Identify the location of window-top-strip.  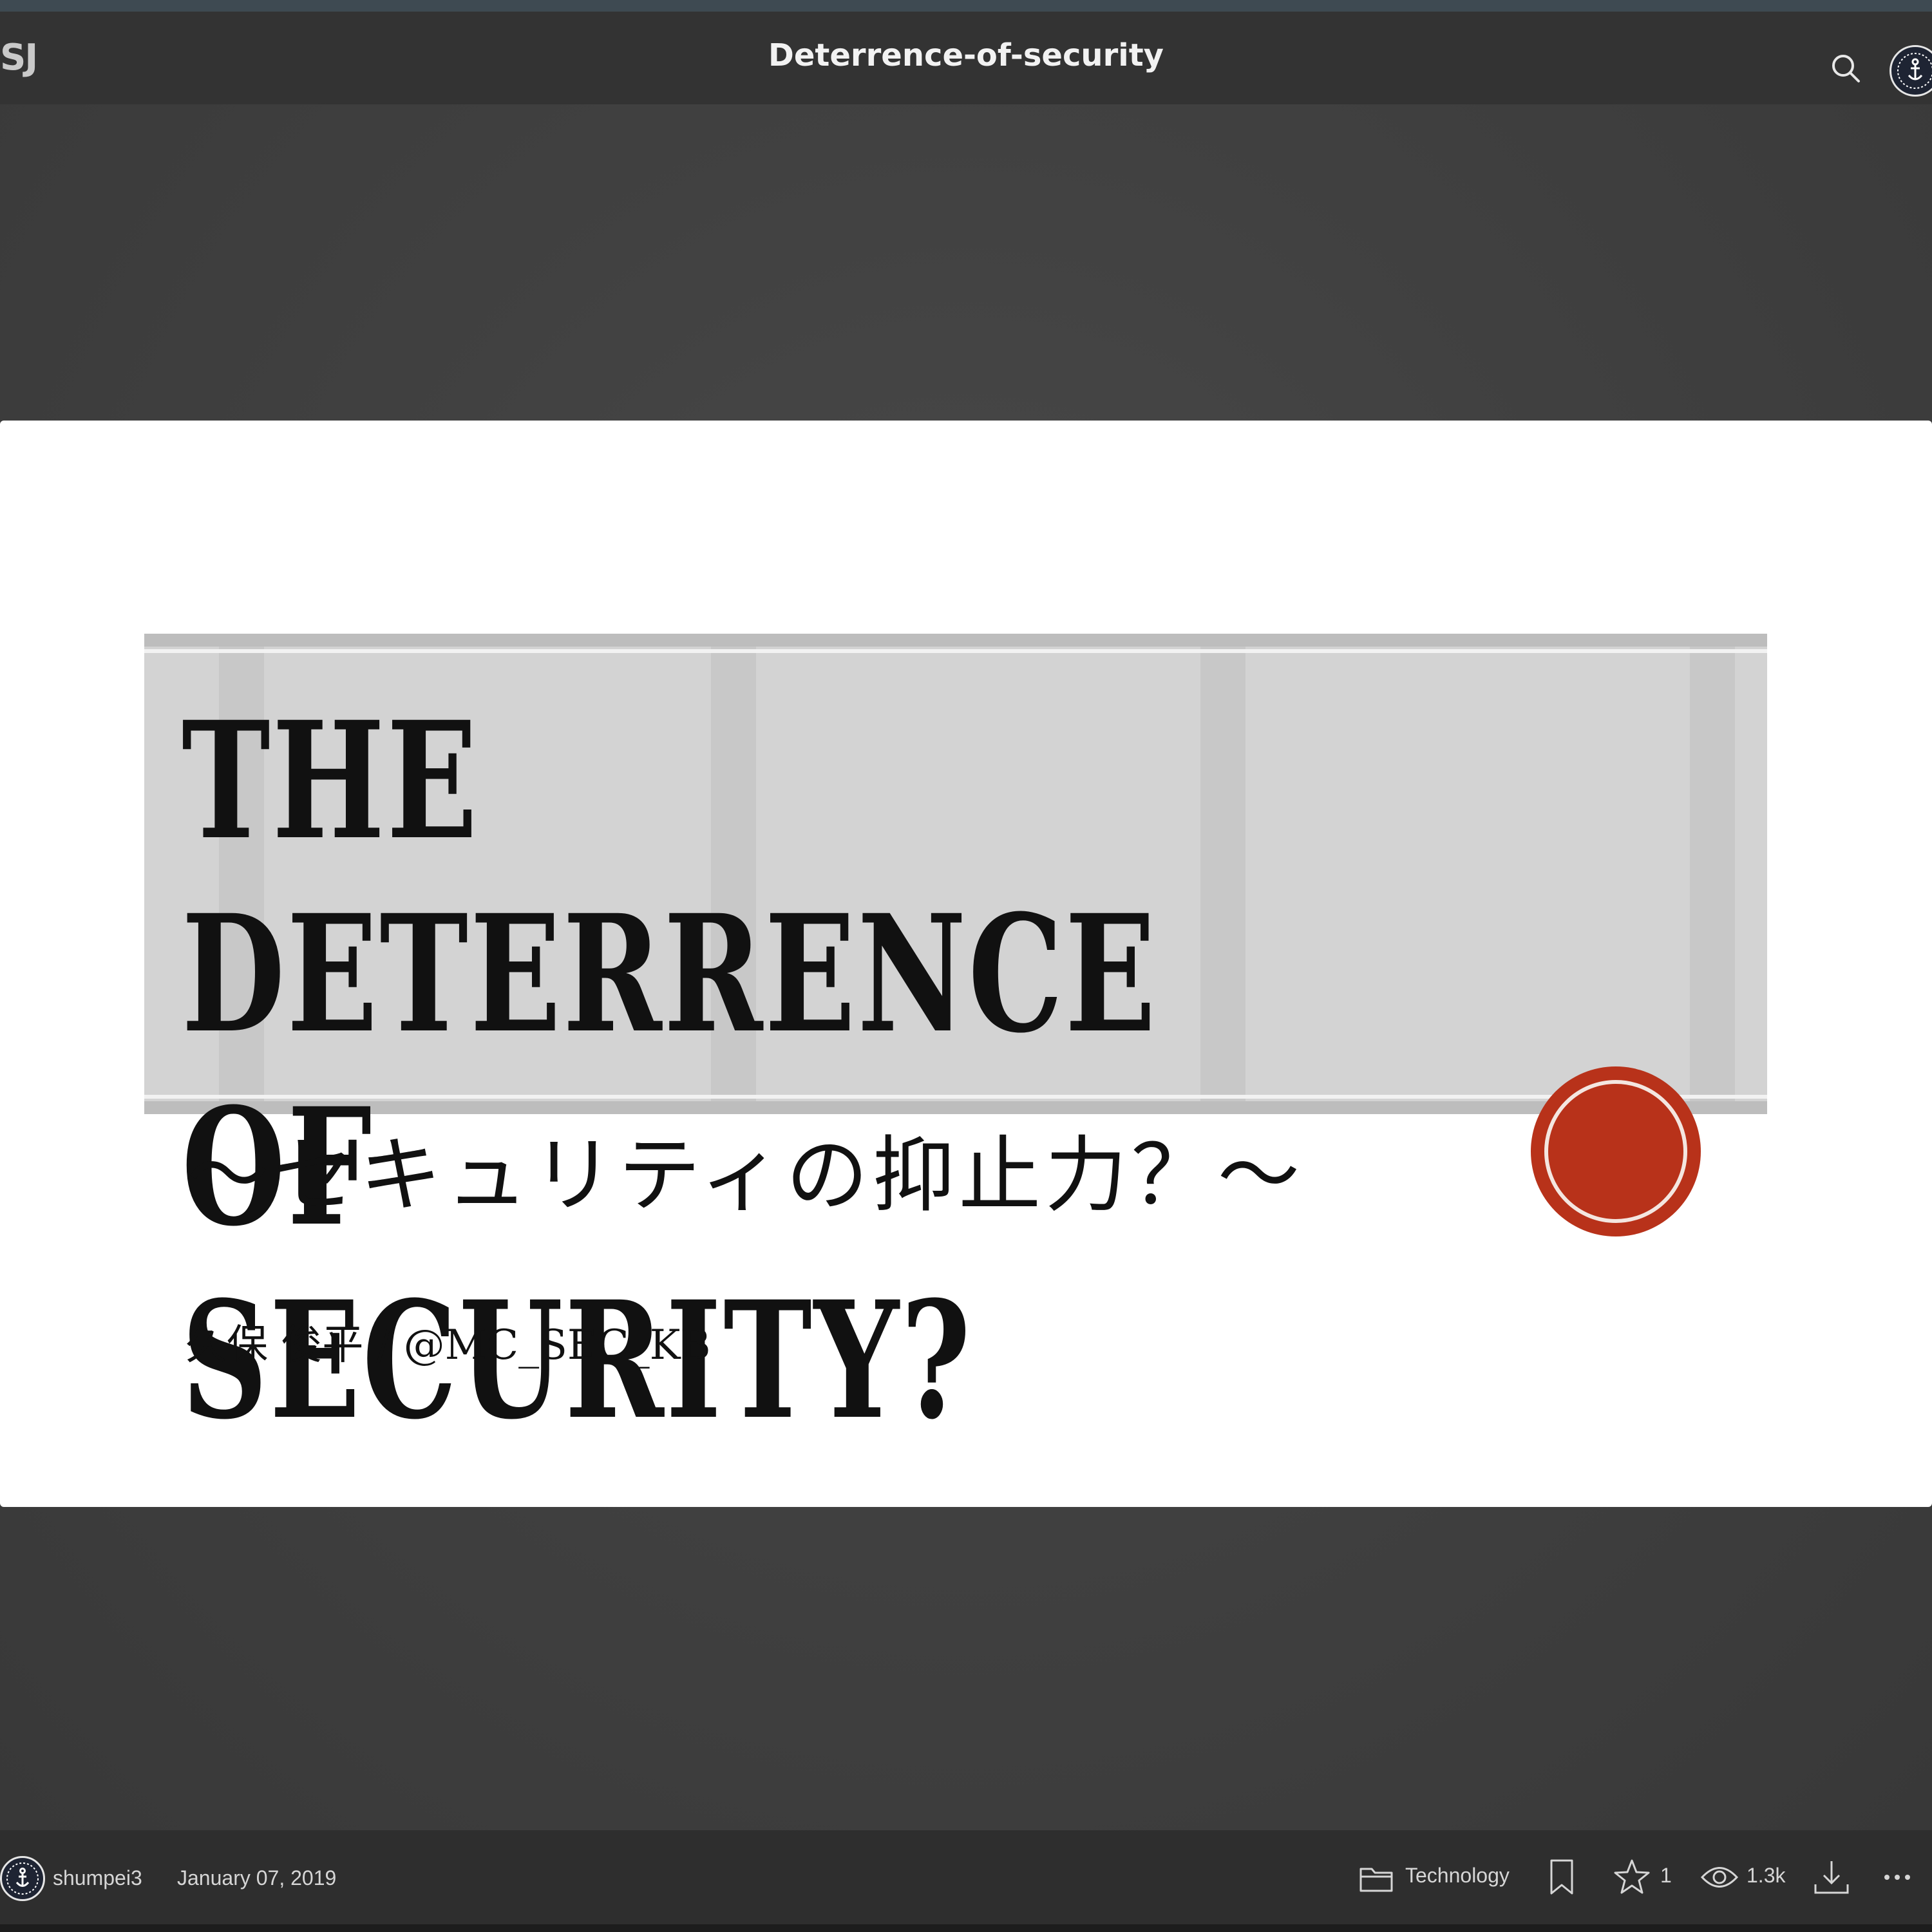
(966, 6).